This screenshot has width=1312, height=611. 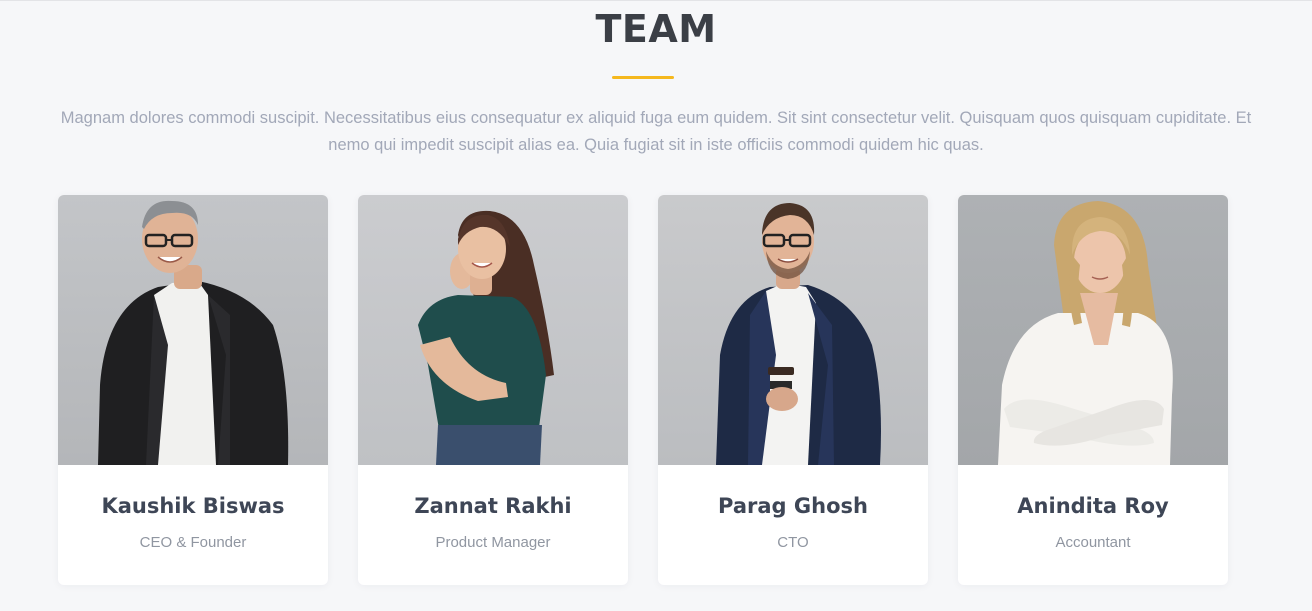 What do you see at coordinates (643, 77) in the screenshot?
I see `title-underline` at bounding box center [643, 77].